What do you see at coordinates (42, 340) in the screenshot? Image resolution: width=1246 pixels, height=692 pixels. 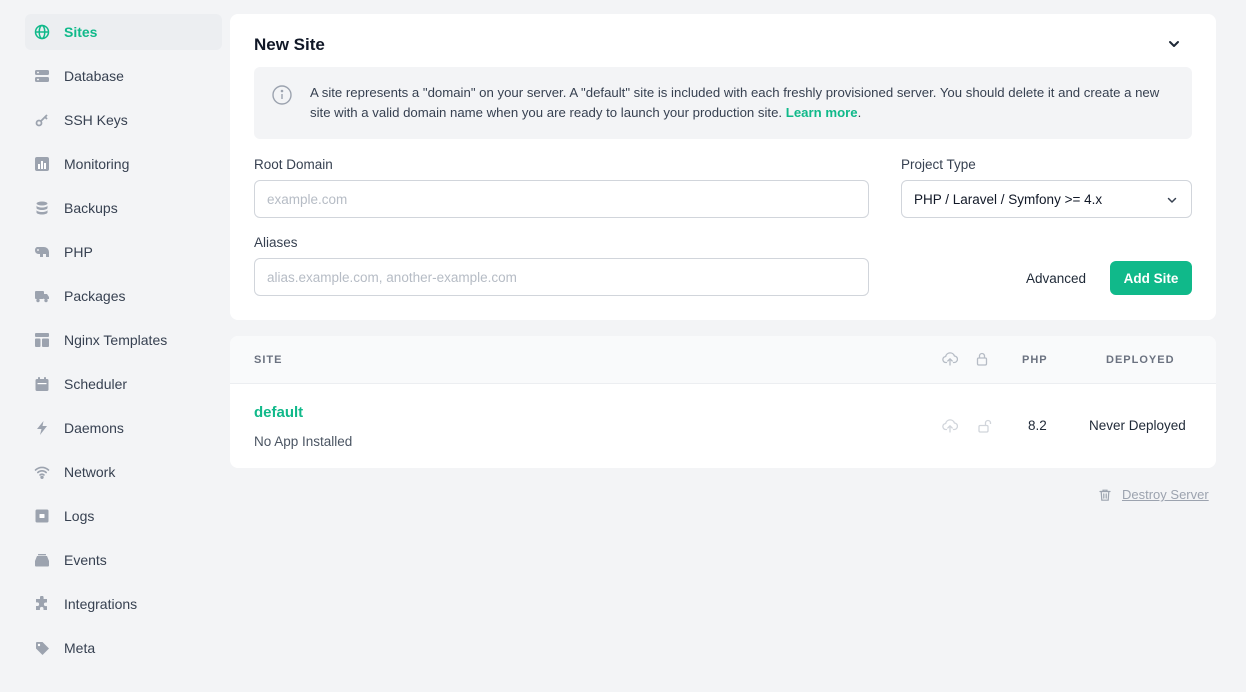 I see `template-icon` at bounding box center [42, 340].